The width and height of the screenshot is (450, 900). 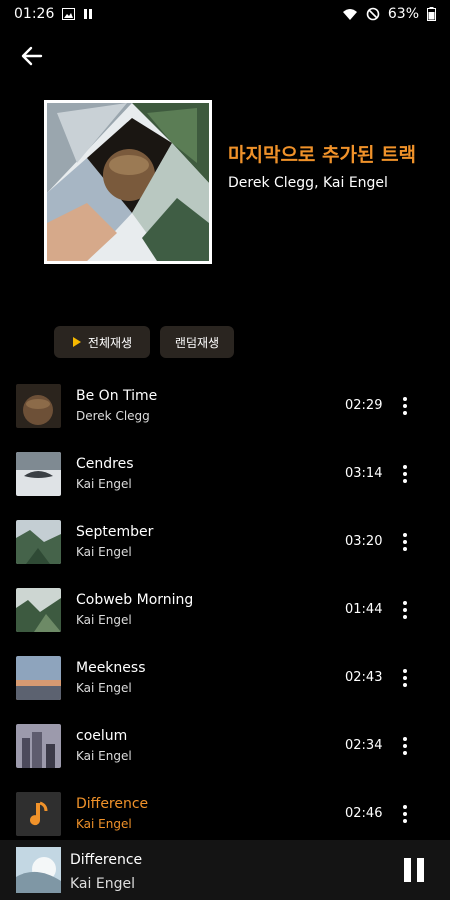 What do you see at coordinates (308, 183) in the screenshot?
I see `playlist-artists: Derek Clegg, Kai Engel` at bounding box center [308, 183].